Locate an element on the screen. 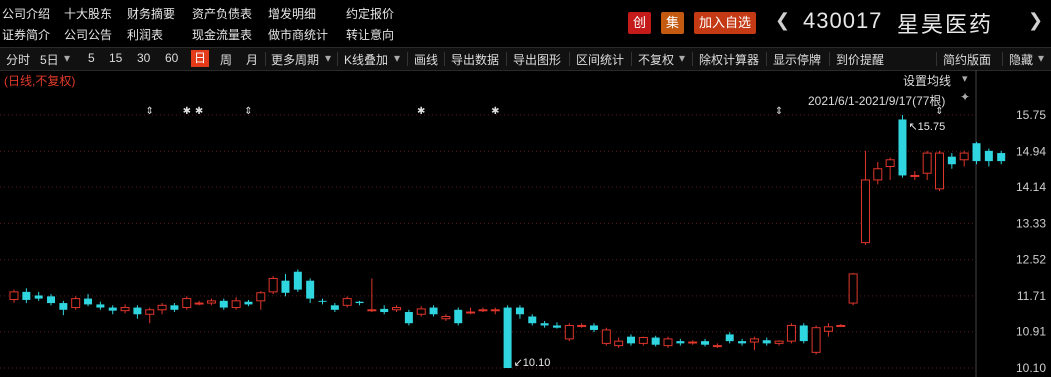 The height and width of the screenshot is (377, 1051). tab-week: 周 is located at coordinates (226, 59).